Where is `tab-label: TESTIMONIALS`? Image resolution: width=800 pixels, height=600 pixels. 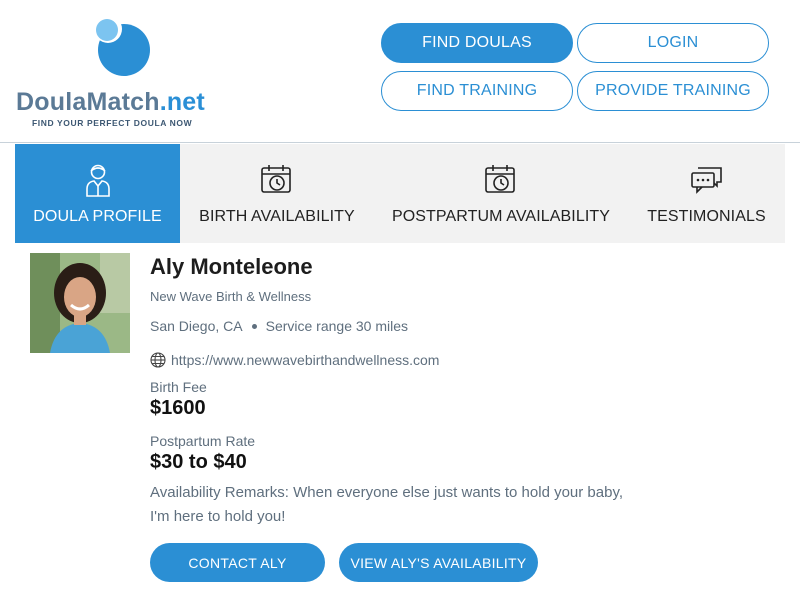
tab-label: TESTIMONIALS is located at coordinates (706, 216).